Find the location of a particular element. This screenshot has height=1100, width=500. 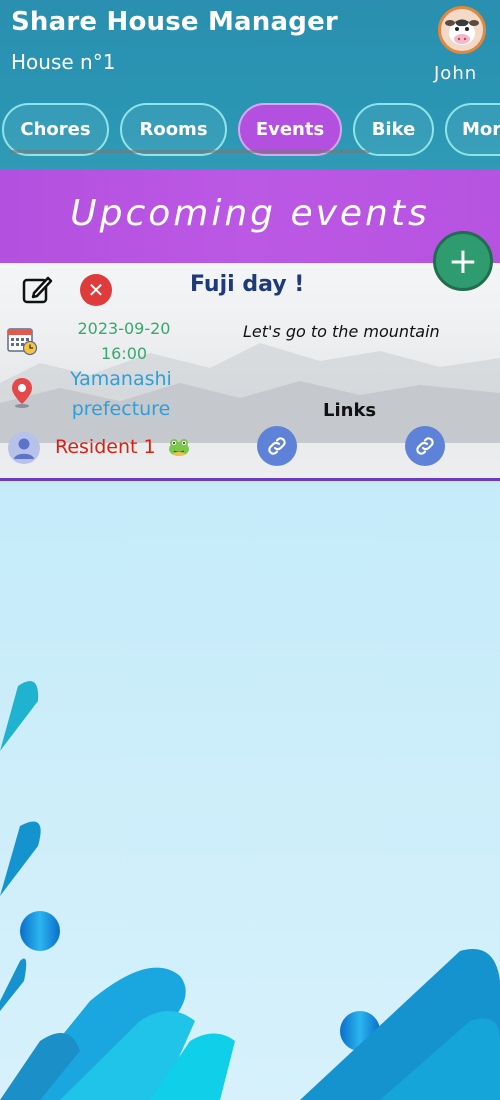

resident-name: Resident 1 is located at coordinates (105, 447).